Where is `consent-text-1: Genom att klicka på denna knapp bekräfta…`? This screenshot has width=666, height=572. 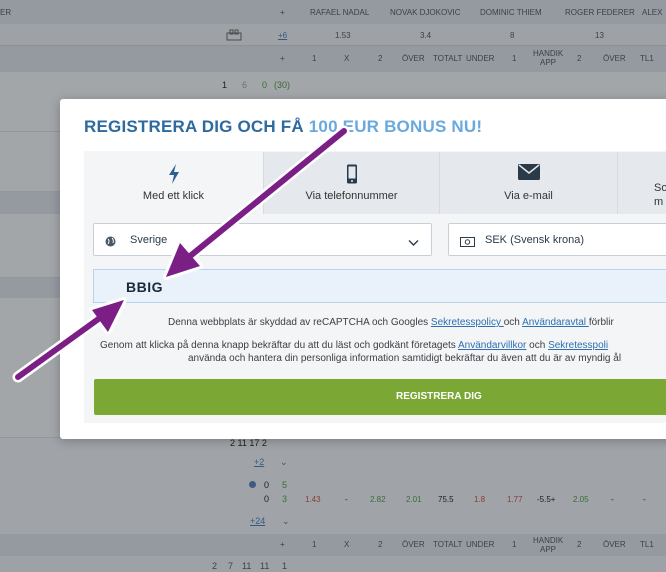 consent-text-1: Genom att klicka på denna knapp bekräfta… is located at coordinates (279, 345).